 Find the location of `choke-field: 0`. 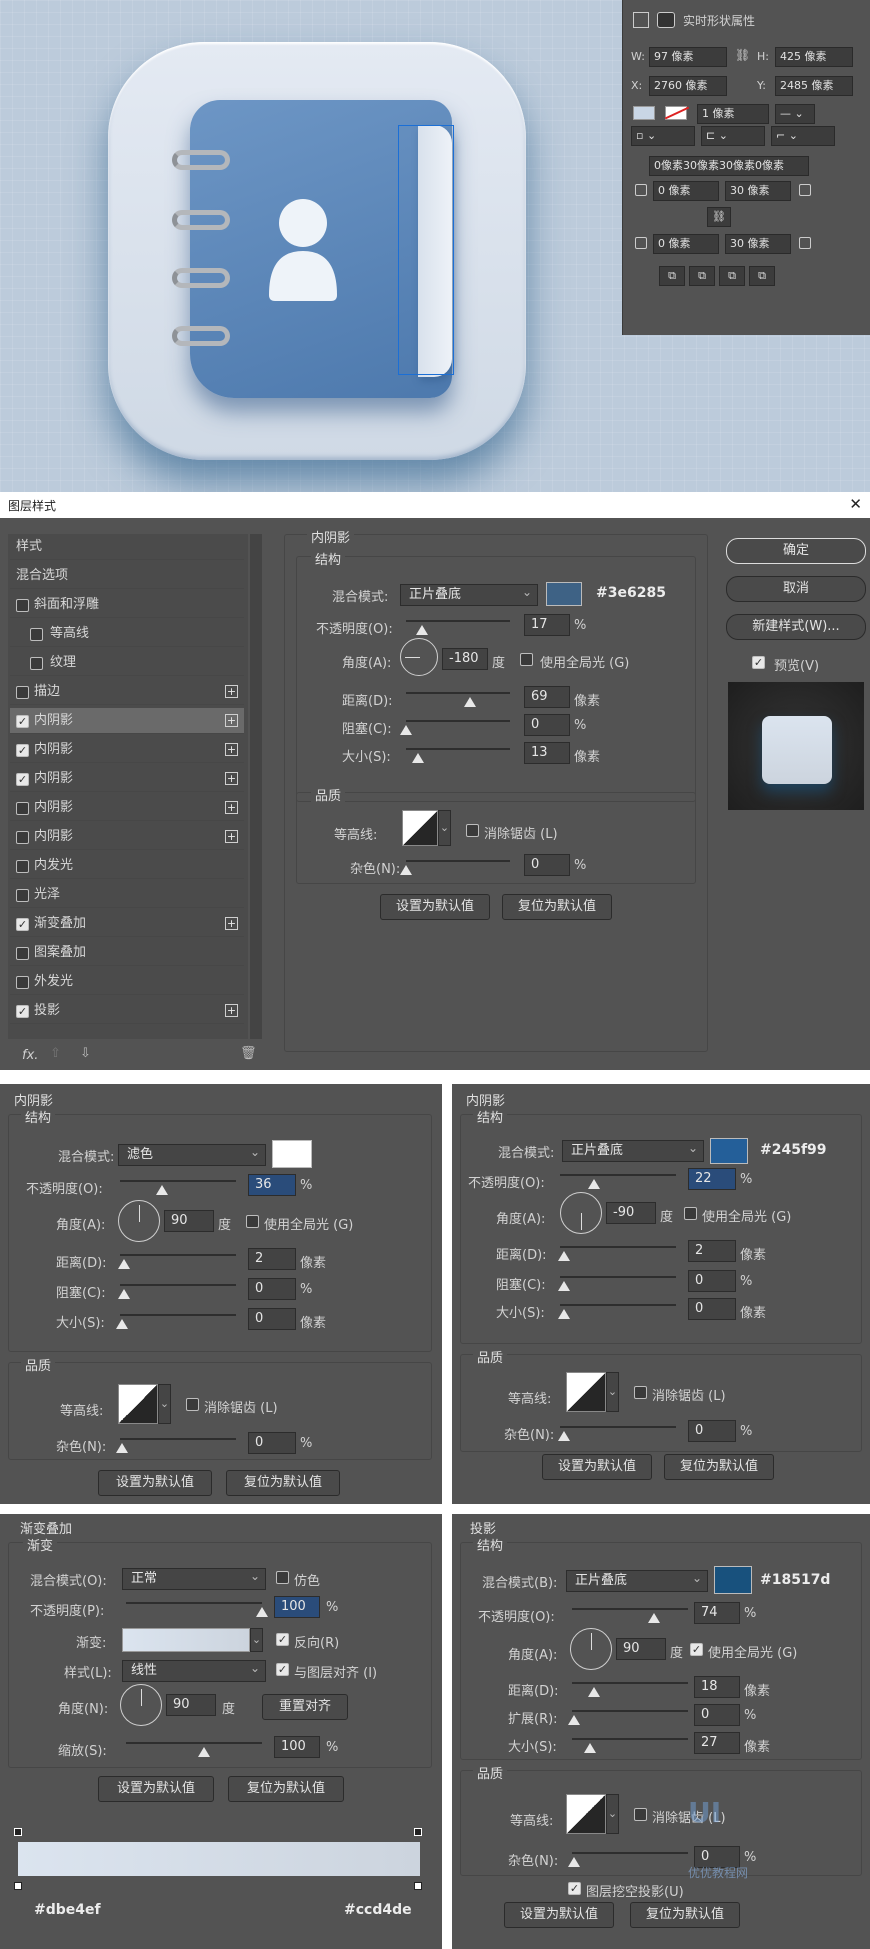

choke-field: 0 is located at coordinates (547, 725).